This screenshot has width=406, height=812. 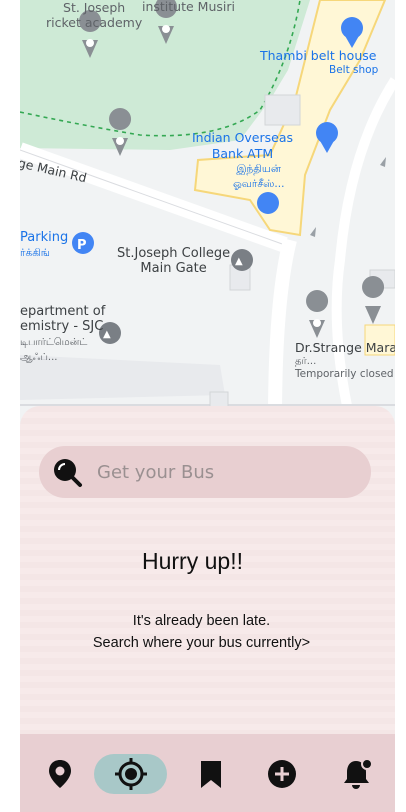 I want to click on add-circle-icon, so click(x=282, y=774).